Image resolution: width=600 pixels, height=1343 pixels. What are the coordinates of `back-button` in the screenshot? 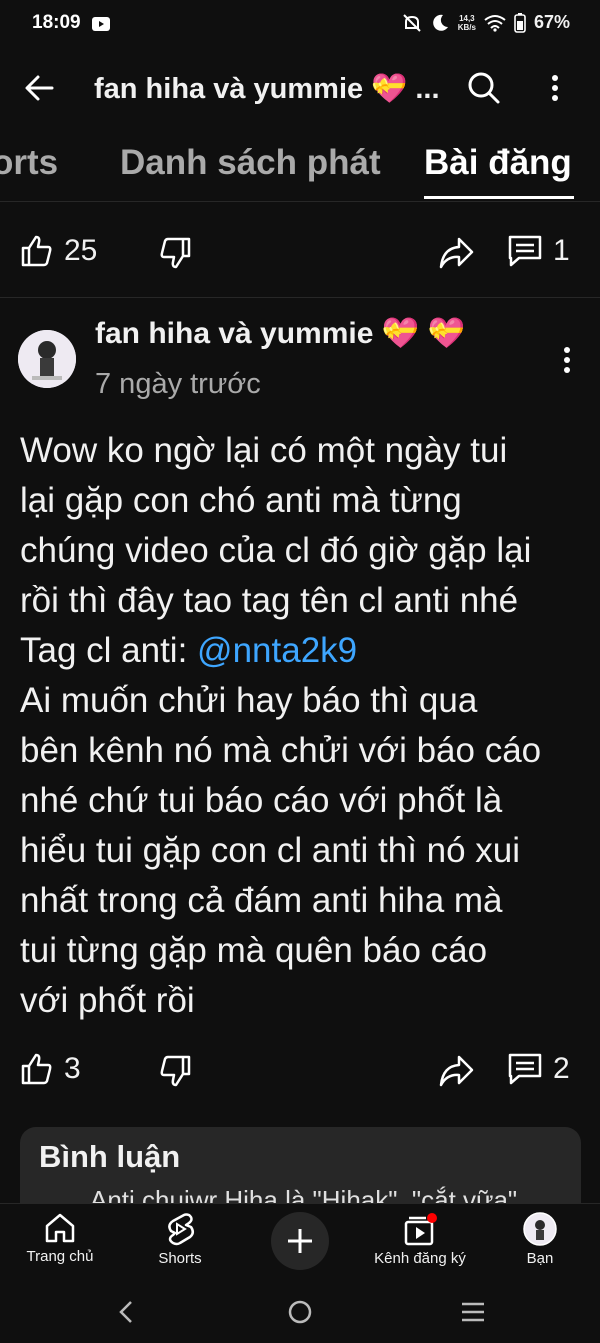 It's located at (44, 90).